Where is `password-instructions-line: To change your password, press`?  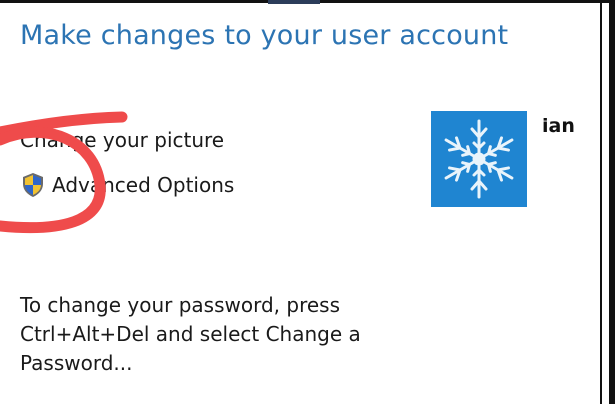
password-instructions-line: To change your password, press is located at coordinates (180, 305).